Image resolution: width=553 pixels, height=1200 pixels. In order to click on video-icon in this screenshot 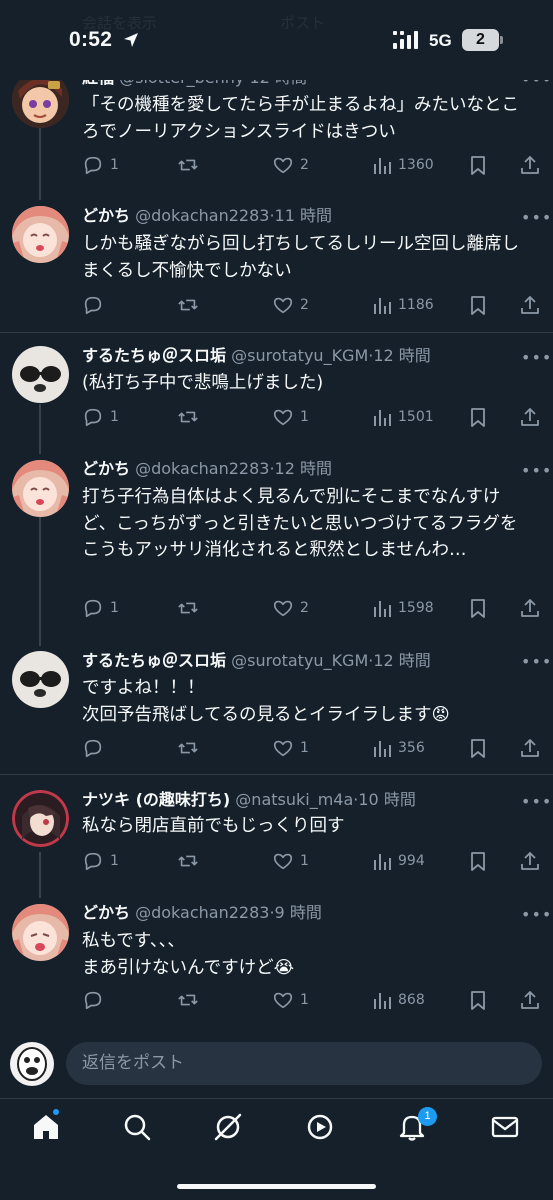, I will do `click(320, 1127)`.